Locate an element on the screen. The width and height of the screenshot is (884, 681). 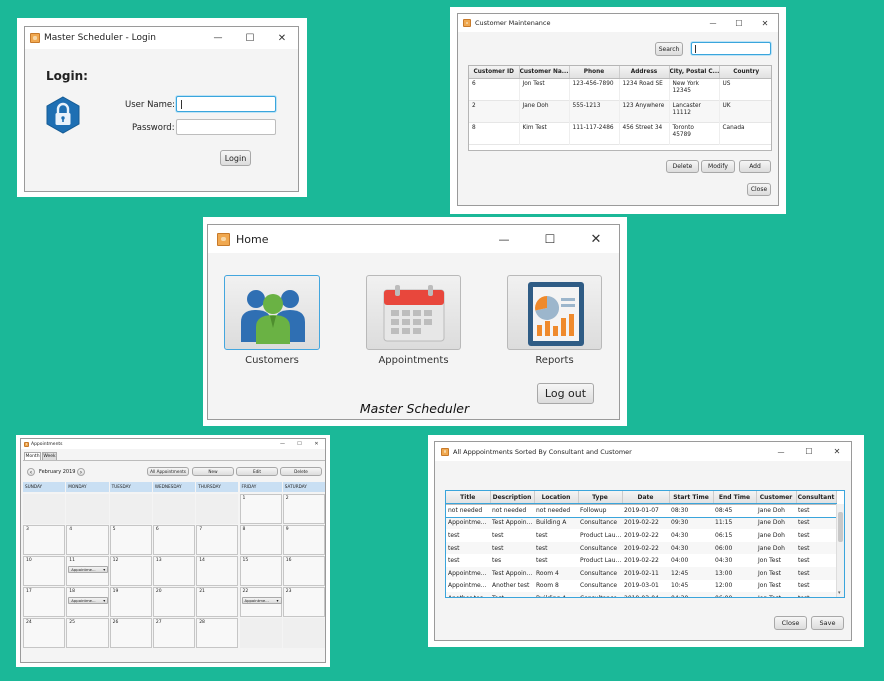
calendar-day-cell: 19 is located at coordinates (130, 602).